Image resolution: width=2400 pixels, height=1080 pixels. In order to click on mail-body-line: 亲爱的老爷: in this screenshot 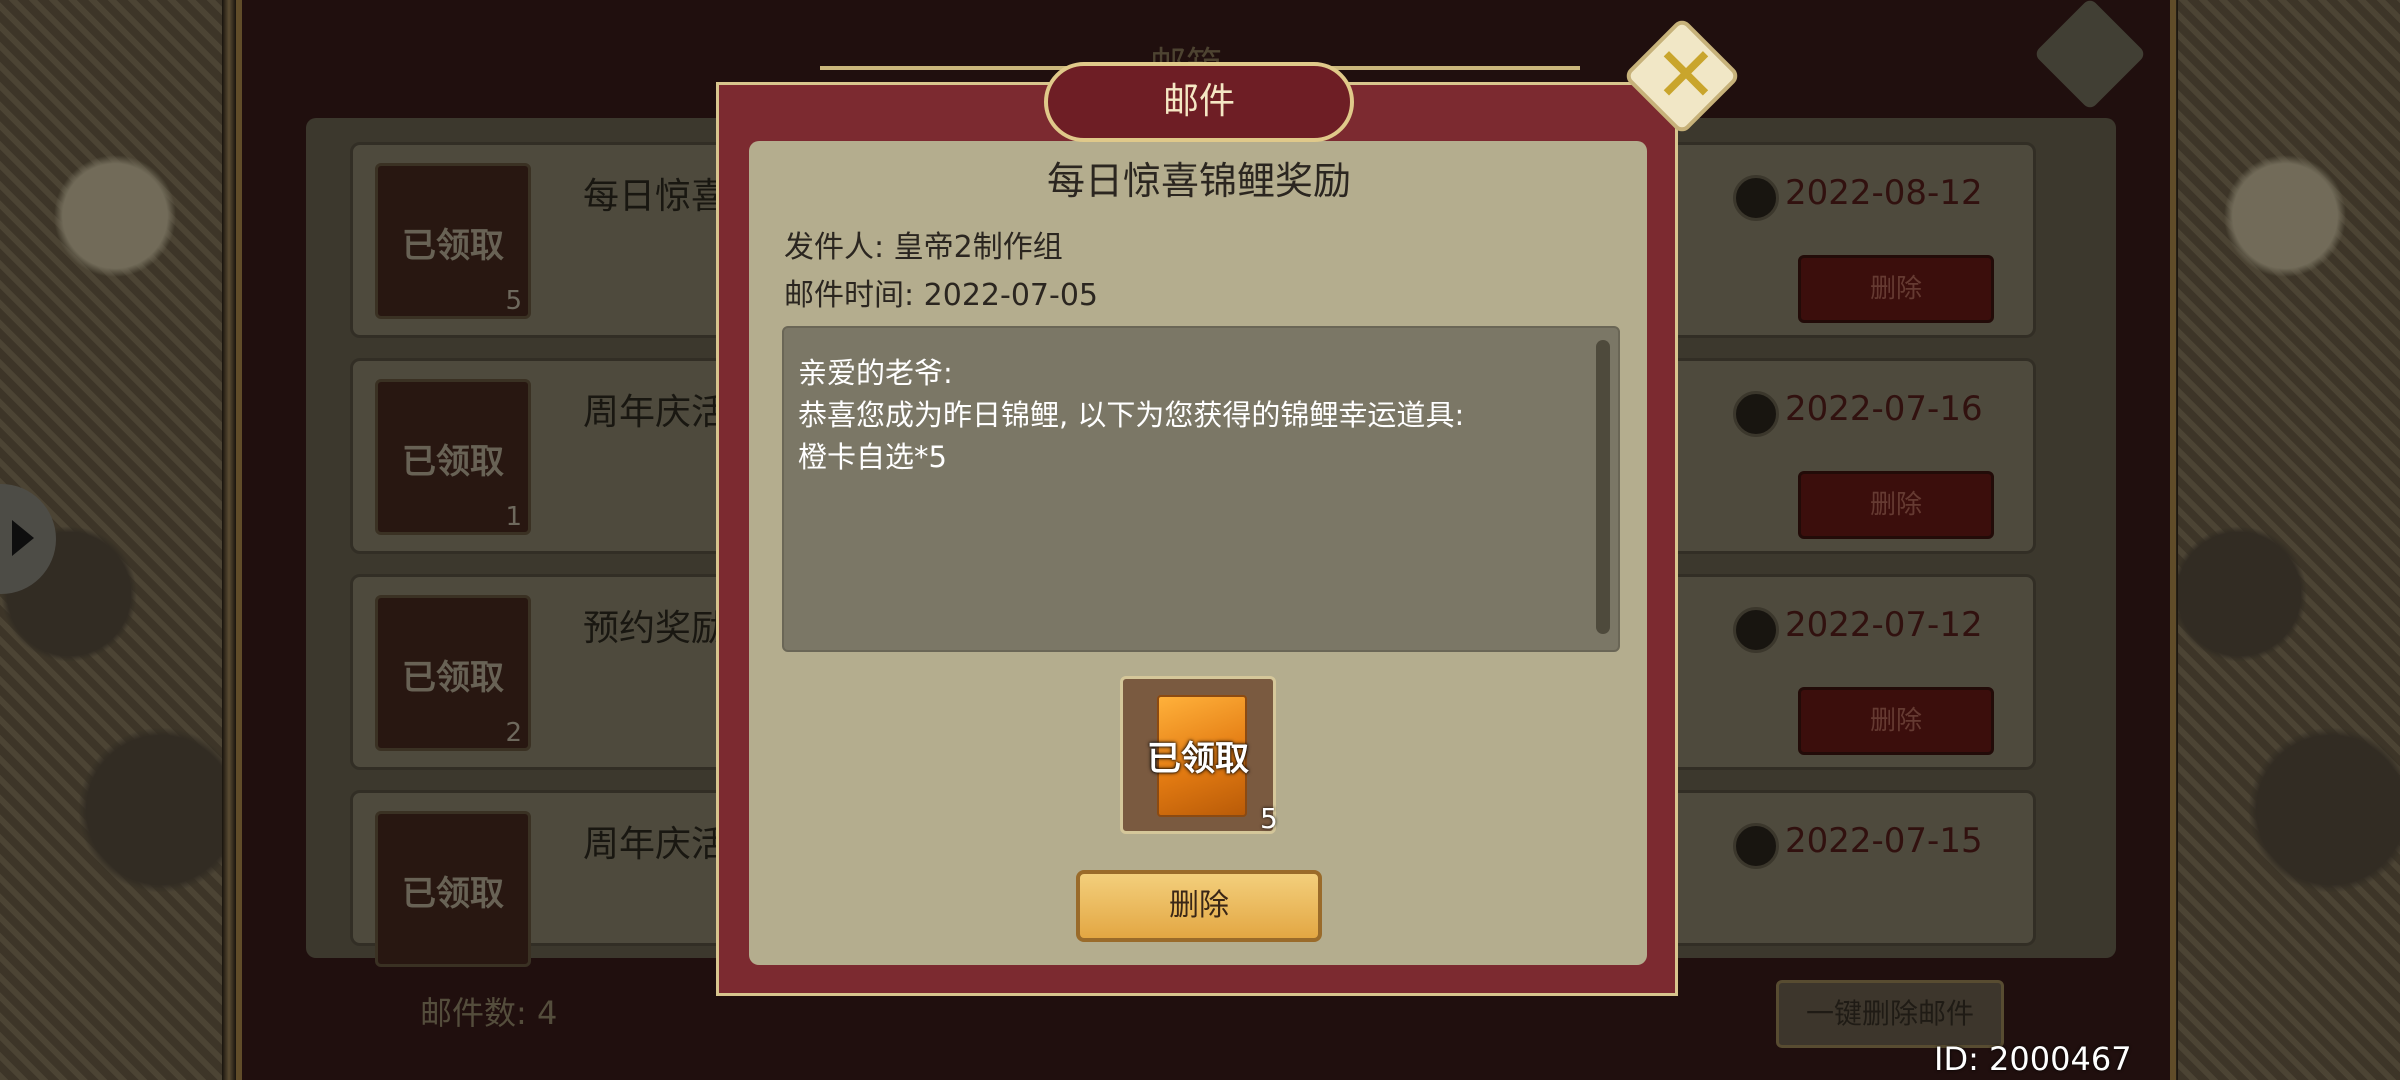, I will do `click(875, 373)`.